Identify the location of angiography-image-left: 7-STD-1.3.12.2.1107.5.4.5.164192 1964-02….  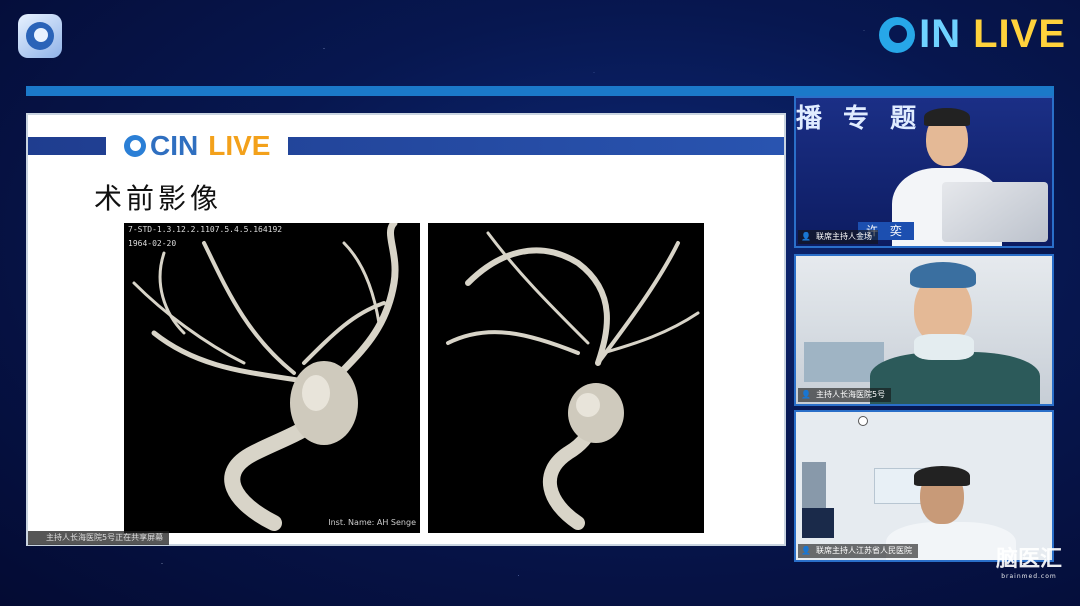
(272, 378).